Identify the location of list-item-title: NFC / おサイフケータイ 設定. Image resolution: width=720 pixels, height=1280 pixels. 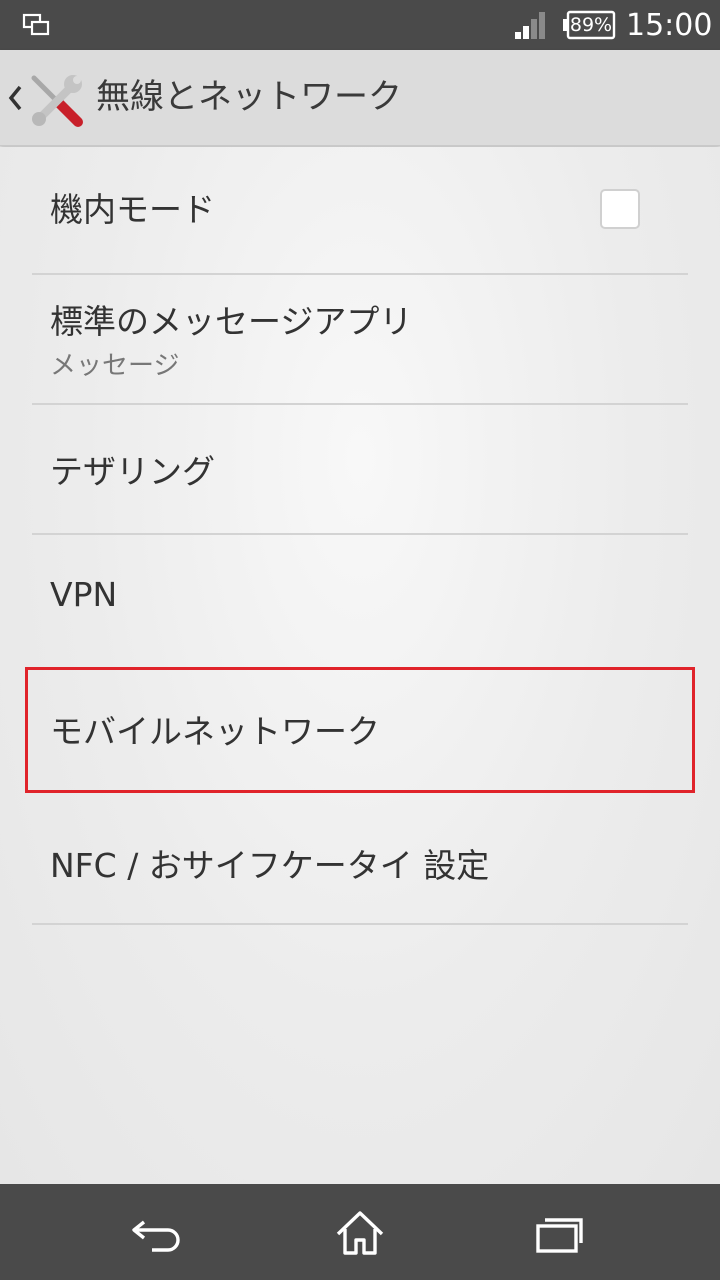
(270, 865).